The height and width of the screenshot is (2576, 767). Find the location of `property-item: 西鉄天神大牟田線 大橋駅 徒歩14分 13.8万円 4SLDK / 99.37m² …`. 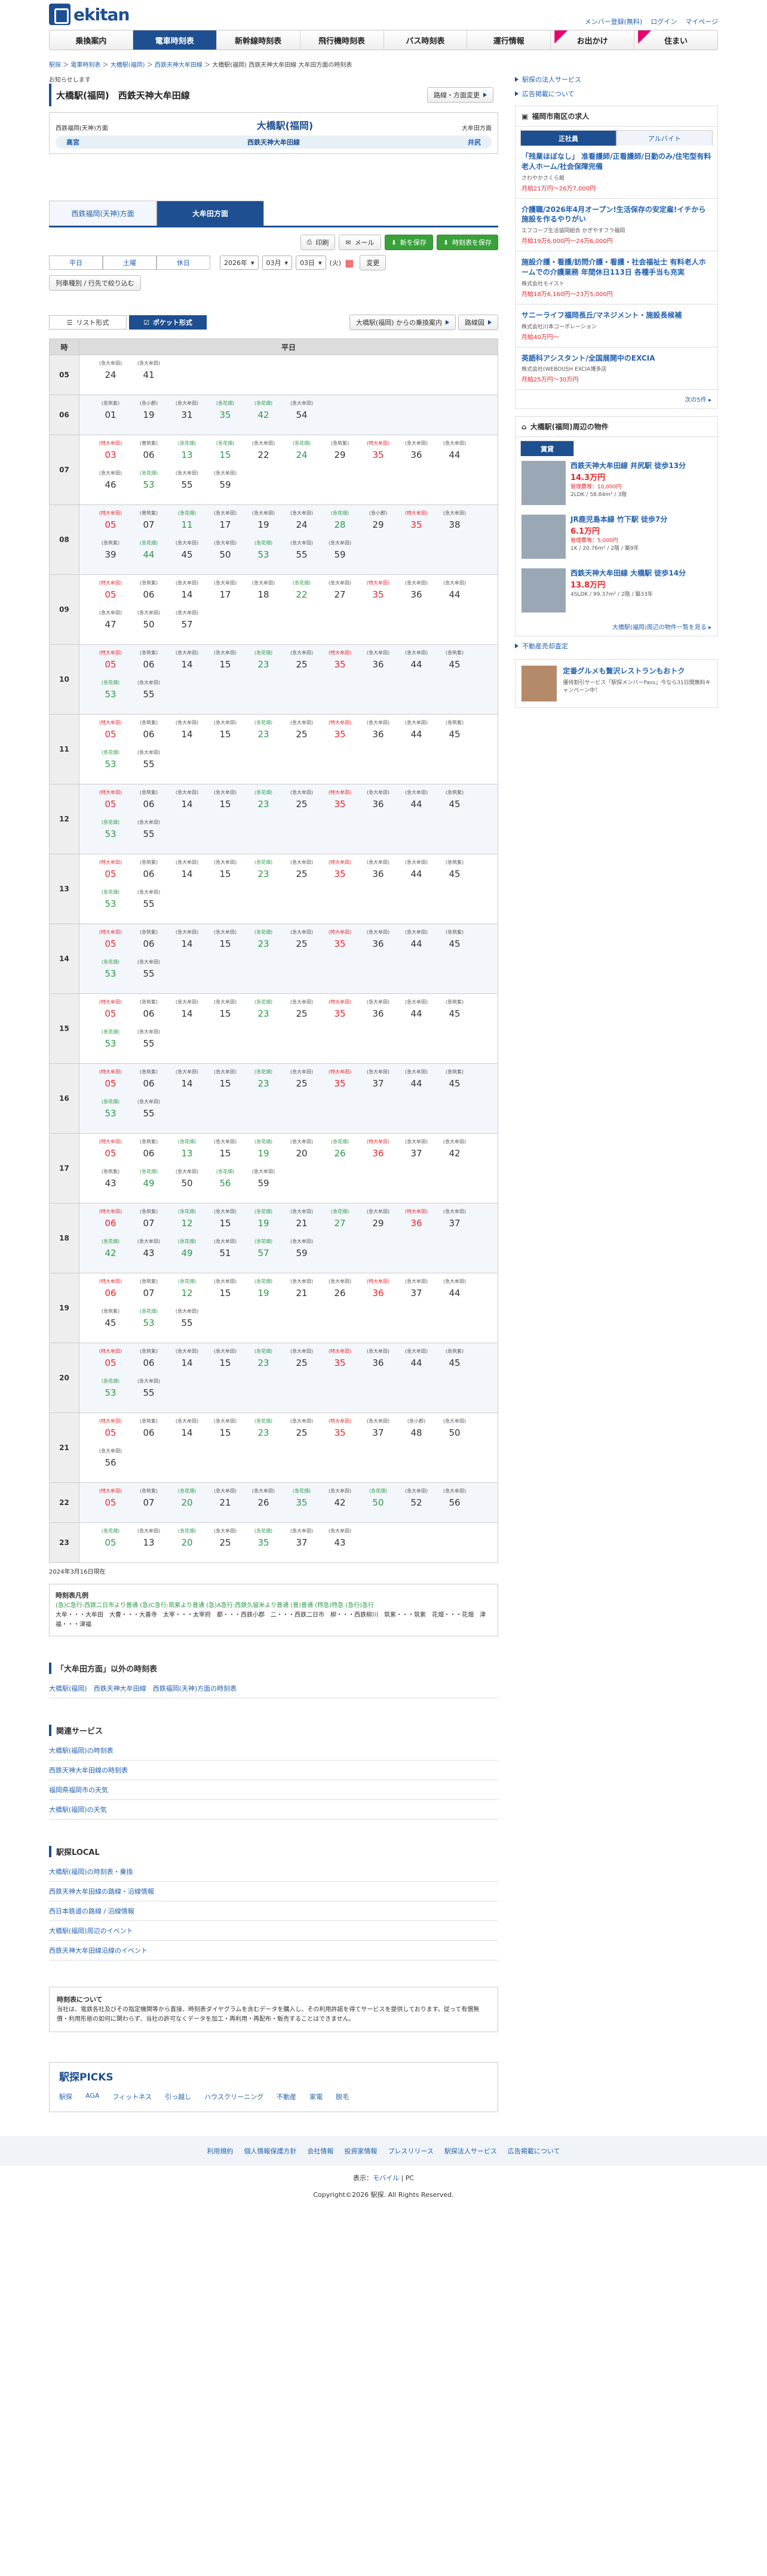

property-item: 西鉄天神大牟田線 大橋駅 徒歩14分 13.8万円 4SLDK / 99.37m² … is located at coordinates (616, 590).